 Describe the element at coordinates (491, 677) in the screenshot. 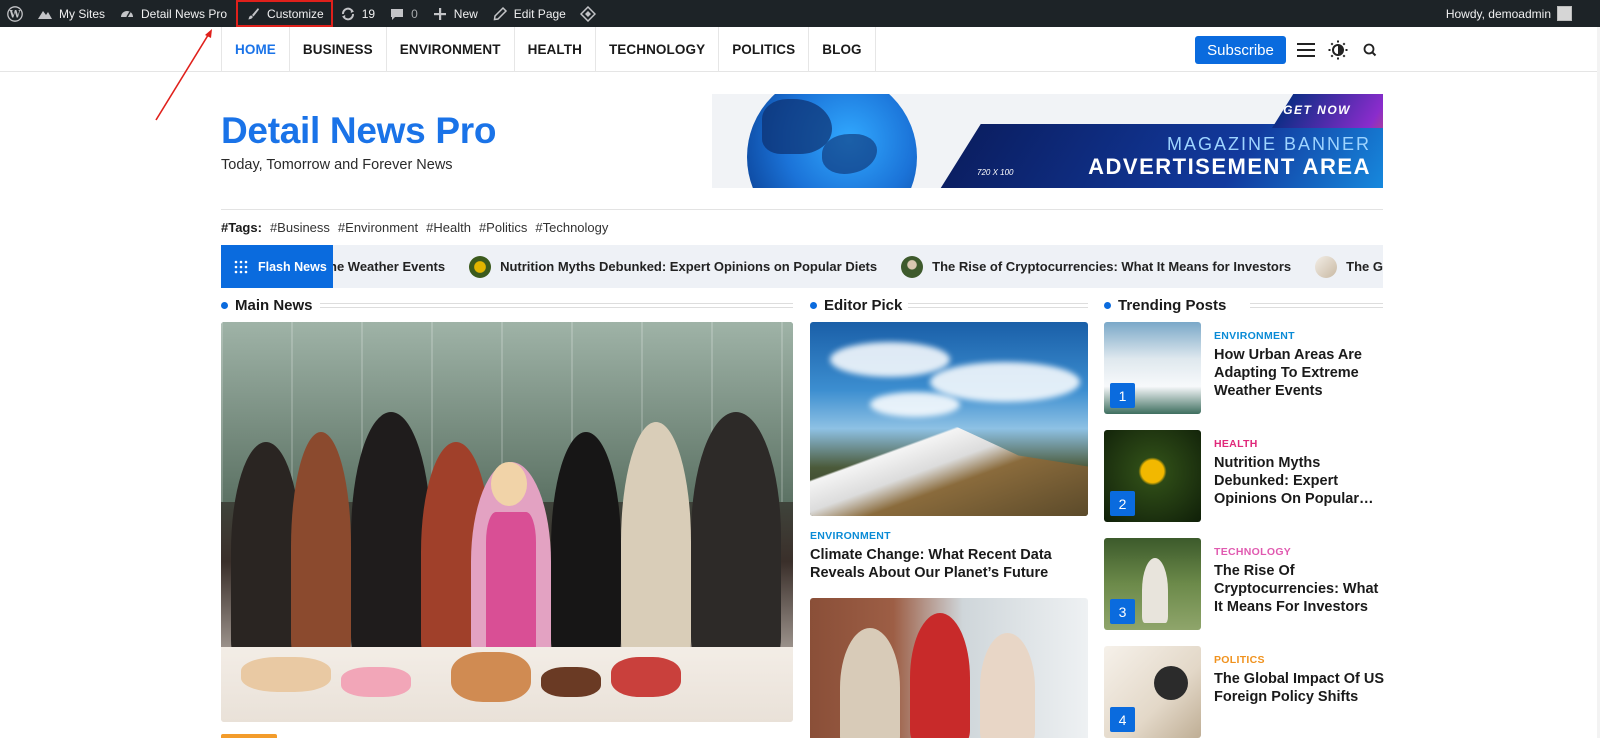

I see `image-cake` at that location.